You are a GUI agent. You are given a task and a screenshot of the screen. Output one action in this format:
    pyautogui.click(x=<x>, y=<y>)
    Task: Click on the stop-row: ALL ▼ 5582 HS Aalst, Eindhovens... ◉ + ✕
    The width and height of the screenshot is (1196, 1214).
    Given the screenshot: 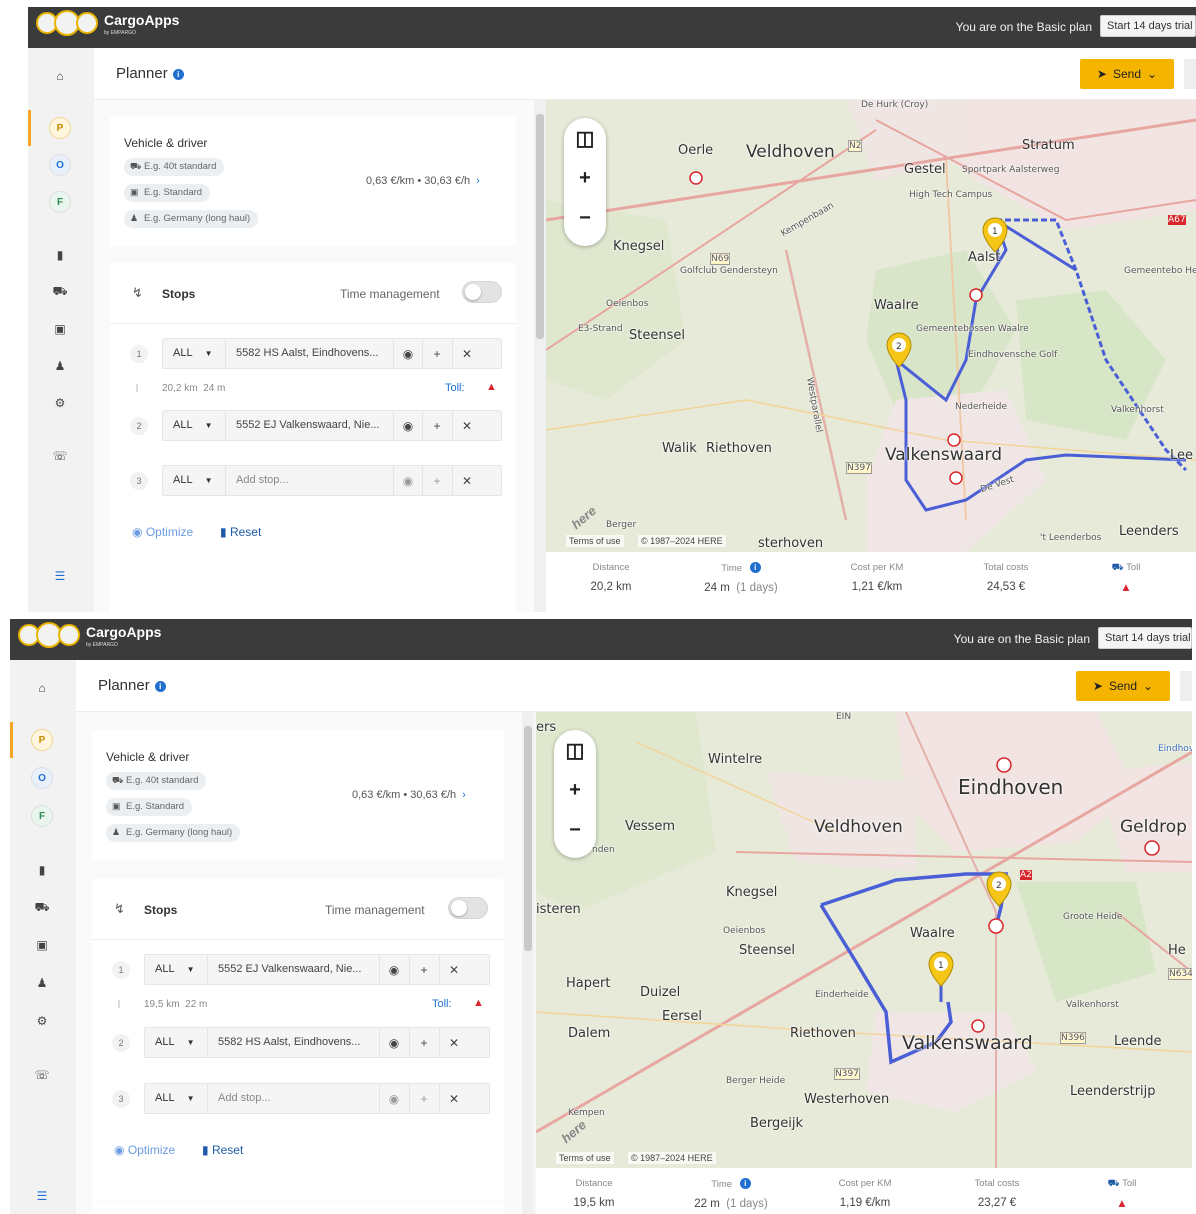 What is the action you would take?
    pyautogui.click(x=332, y=353)
    